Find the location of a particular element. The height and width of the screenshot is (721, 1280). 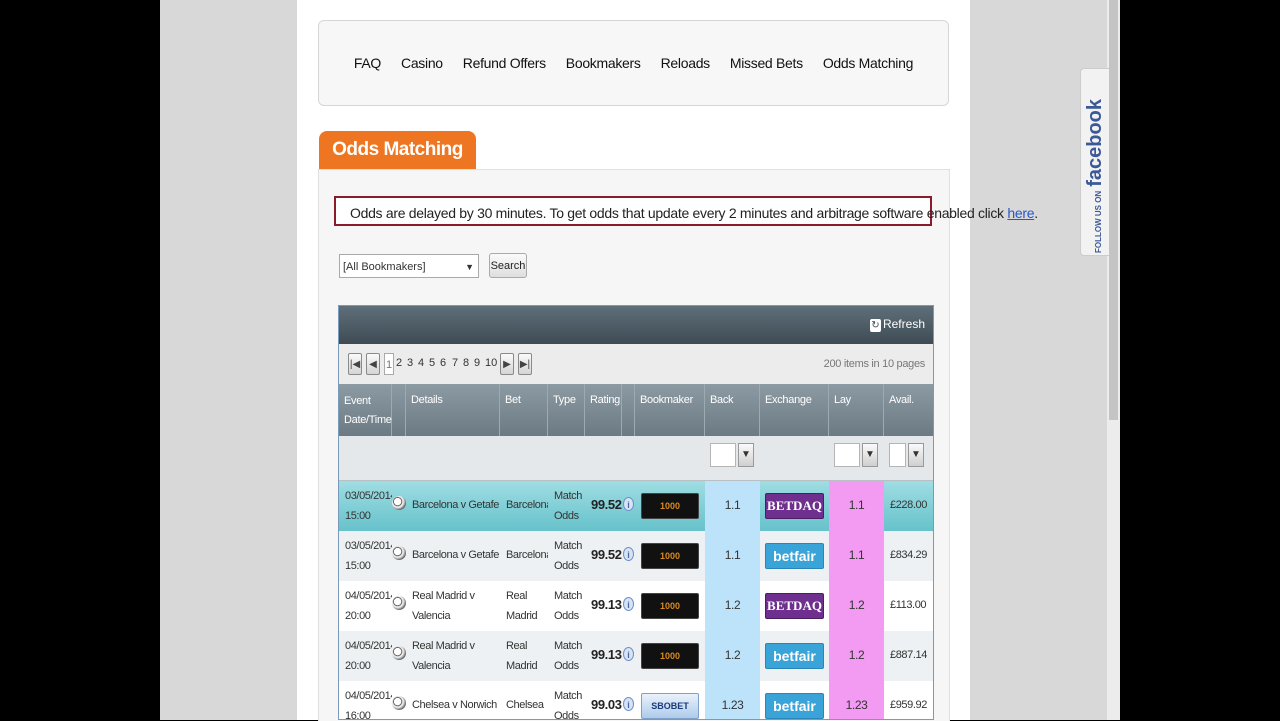

row-avail: £113.00 is located at coordinates (908, 605).